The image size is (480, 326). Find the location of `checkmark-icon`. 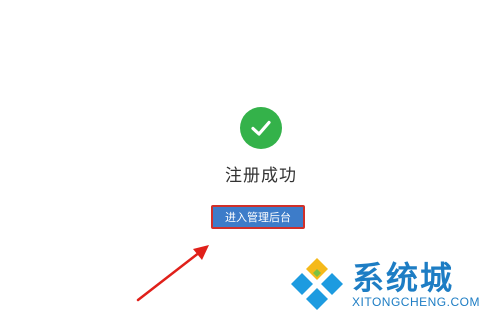

checkmark-icon is located at coordinates (261, 128).